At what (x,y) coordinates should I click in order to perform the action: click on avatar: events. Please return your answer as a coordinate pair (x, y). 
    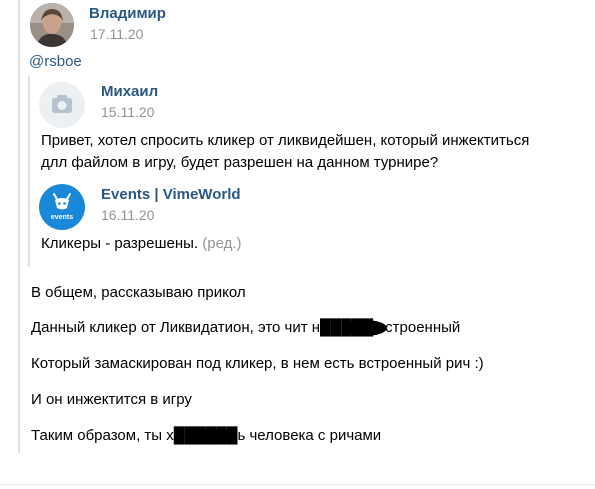
    Looking at the image, I should click on (62, 207).